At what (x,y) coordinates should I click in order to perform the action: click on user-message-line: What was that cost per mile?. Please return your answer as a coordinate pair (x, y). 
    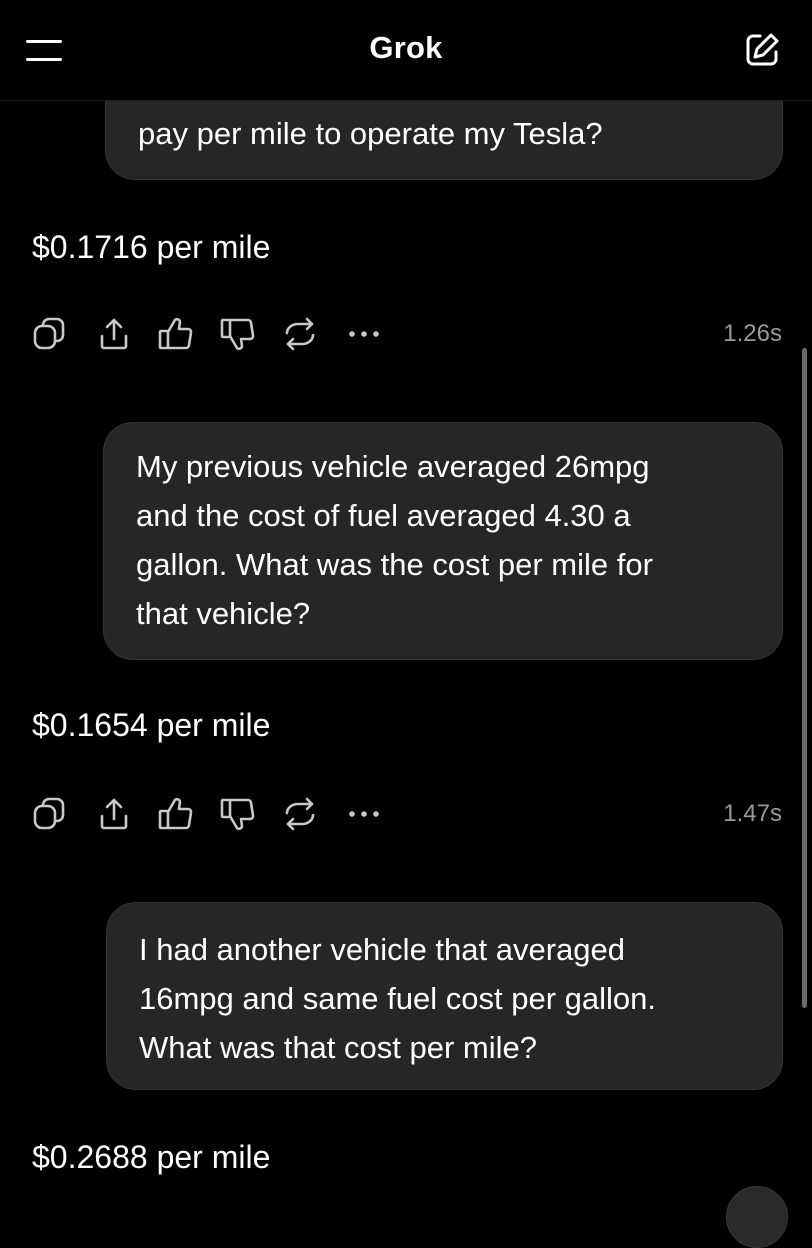
    Looking at the image, I should click on (338, 1047).